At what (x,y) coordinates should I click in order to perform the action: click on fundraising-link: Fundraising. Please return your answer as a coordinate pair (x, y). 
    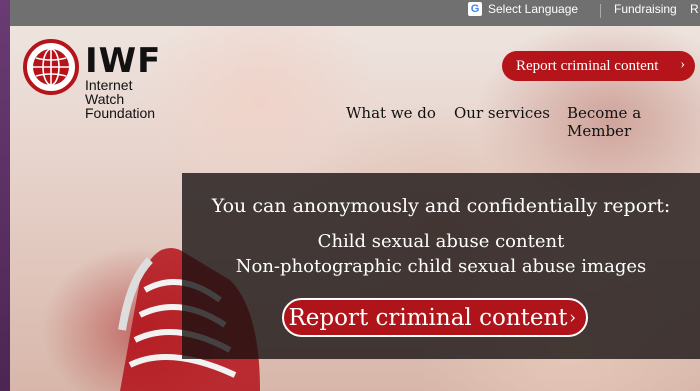
    Looking at the image, I should click on (645, 9).